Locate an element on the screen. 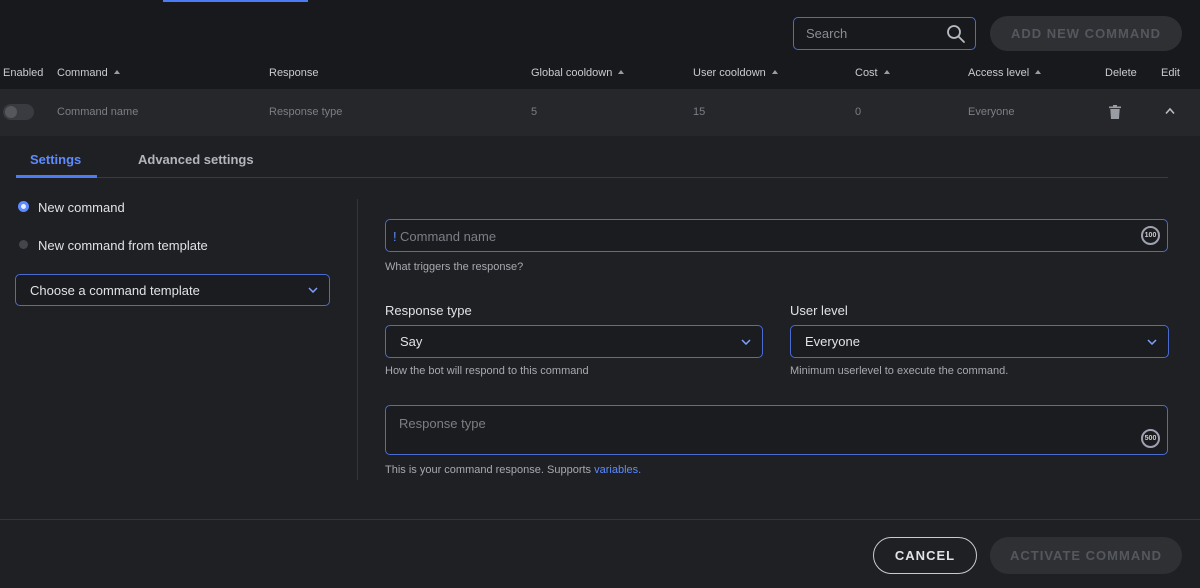 The height and width of the screenshot is (588, 1200). response-field: Response type 500 is located at coordinates (776, 430).